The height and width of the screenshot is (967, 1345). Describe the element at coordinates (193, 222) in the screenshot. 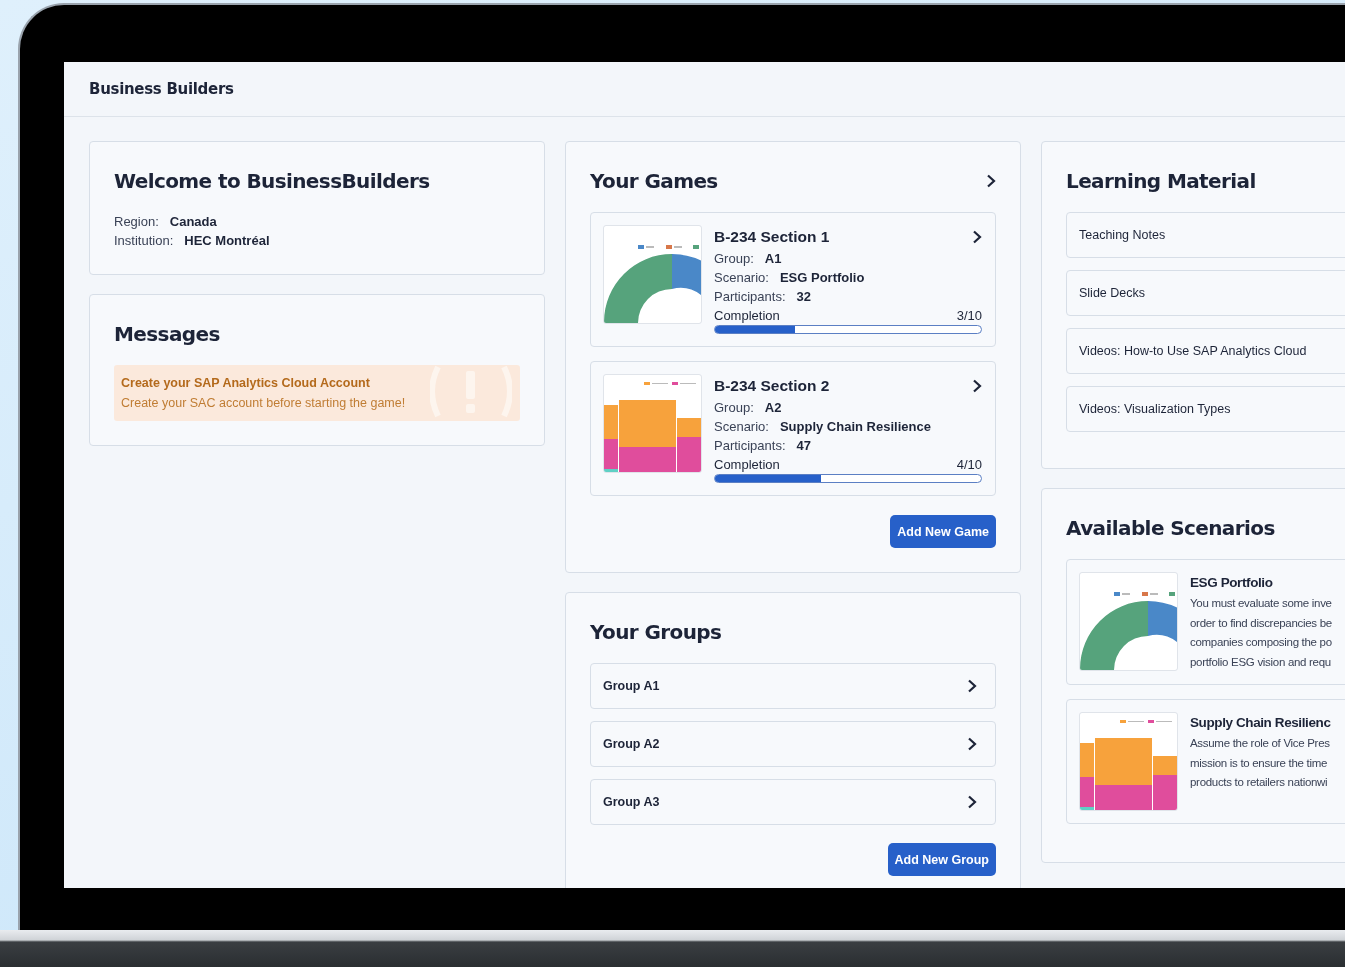

I see `field-value: Canada` at that location.